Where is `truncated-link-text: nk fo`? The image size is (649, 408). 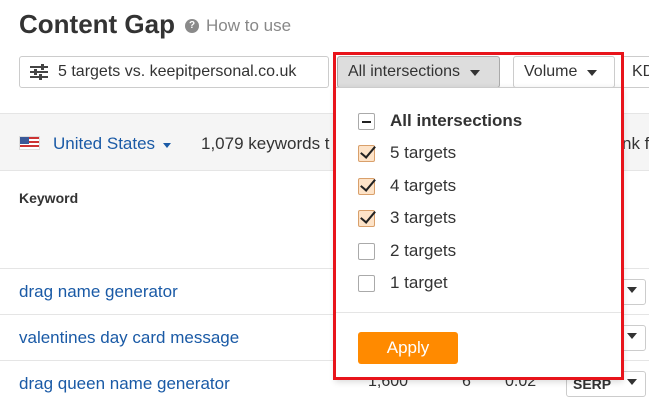
truncated-link-text: nk fo is located at coordinates (635, 144).